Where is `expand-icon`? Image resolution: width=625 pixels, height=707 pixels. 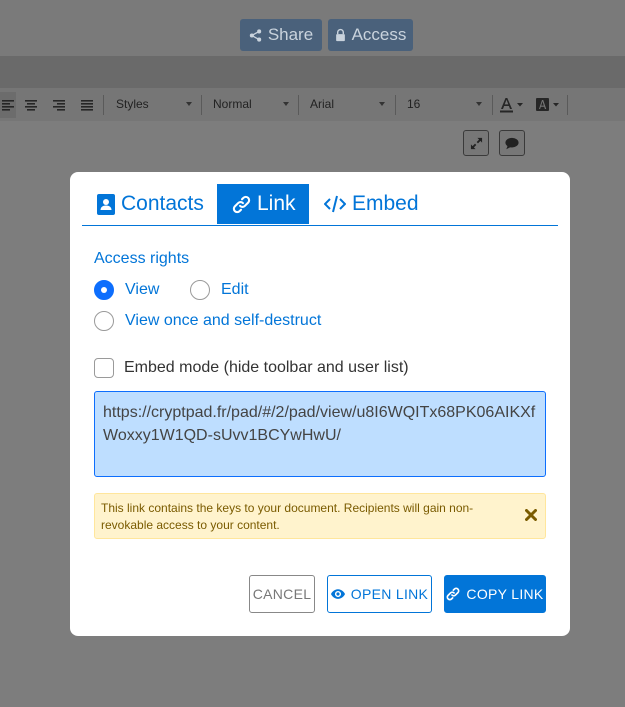
expand-icon is located at coordinates (476, 143).